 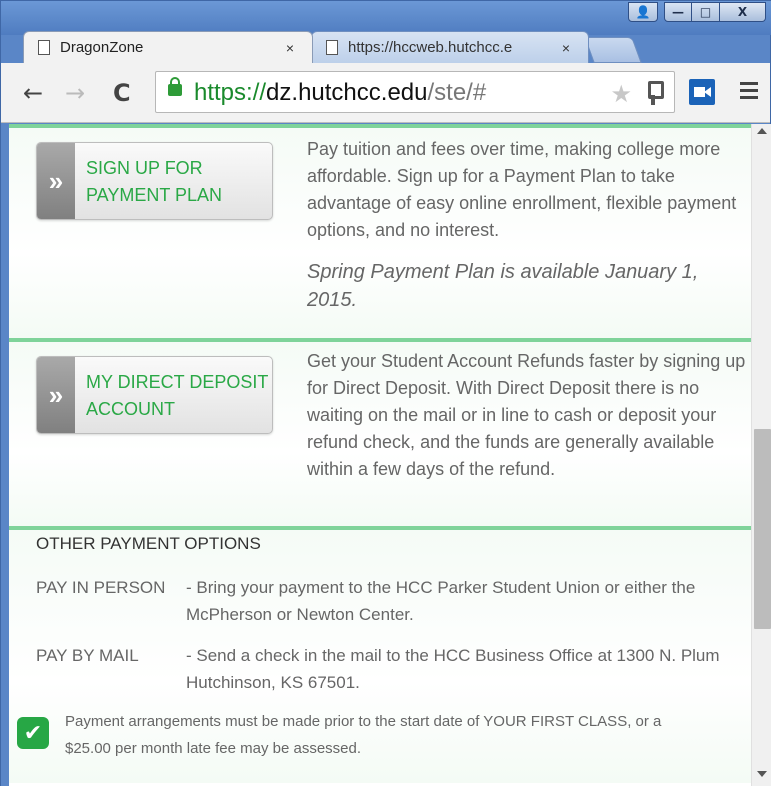 I want to click on url-host: dz.hutchcc.edu, so click(x=347, y=92).